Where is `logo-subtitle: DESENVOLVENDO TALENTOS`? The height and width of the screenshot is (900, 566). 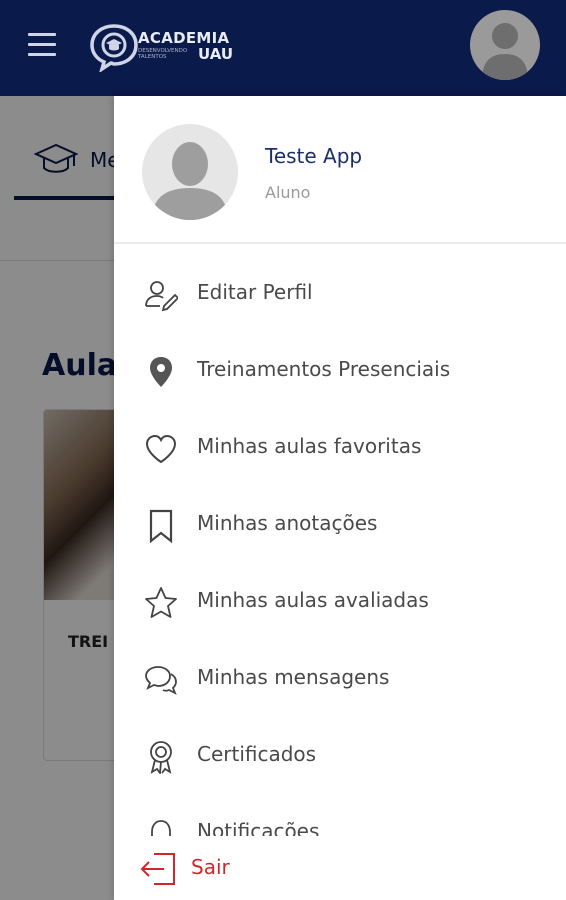
logo-subtitle: DESENVOLVENDO TALENTOS is located at coordinates (163, 54).